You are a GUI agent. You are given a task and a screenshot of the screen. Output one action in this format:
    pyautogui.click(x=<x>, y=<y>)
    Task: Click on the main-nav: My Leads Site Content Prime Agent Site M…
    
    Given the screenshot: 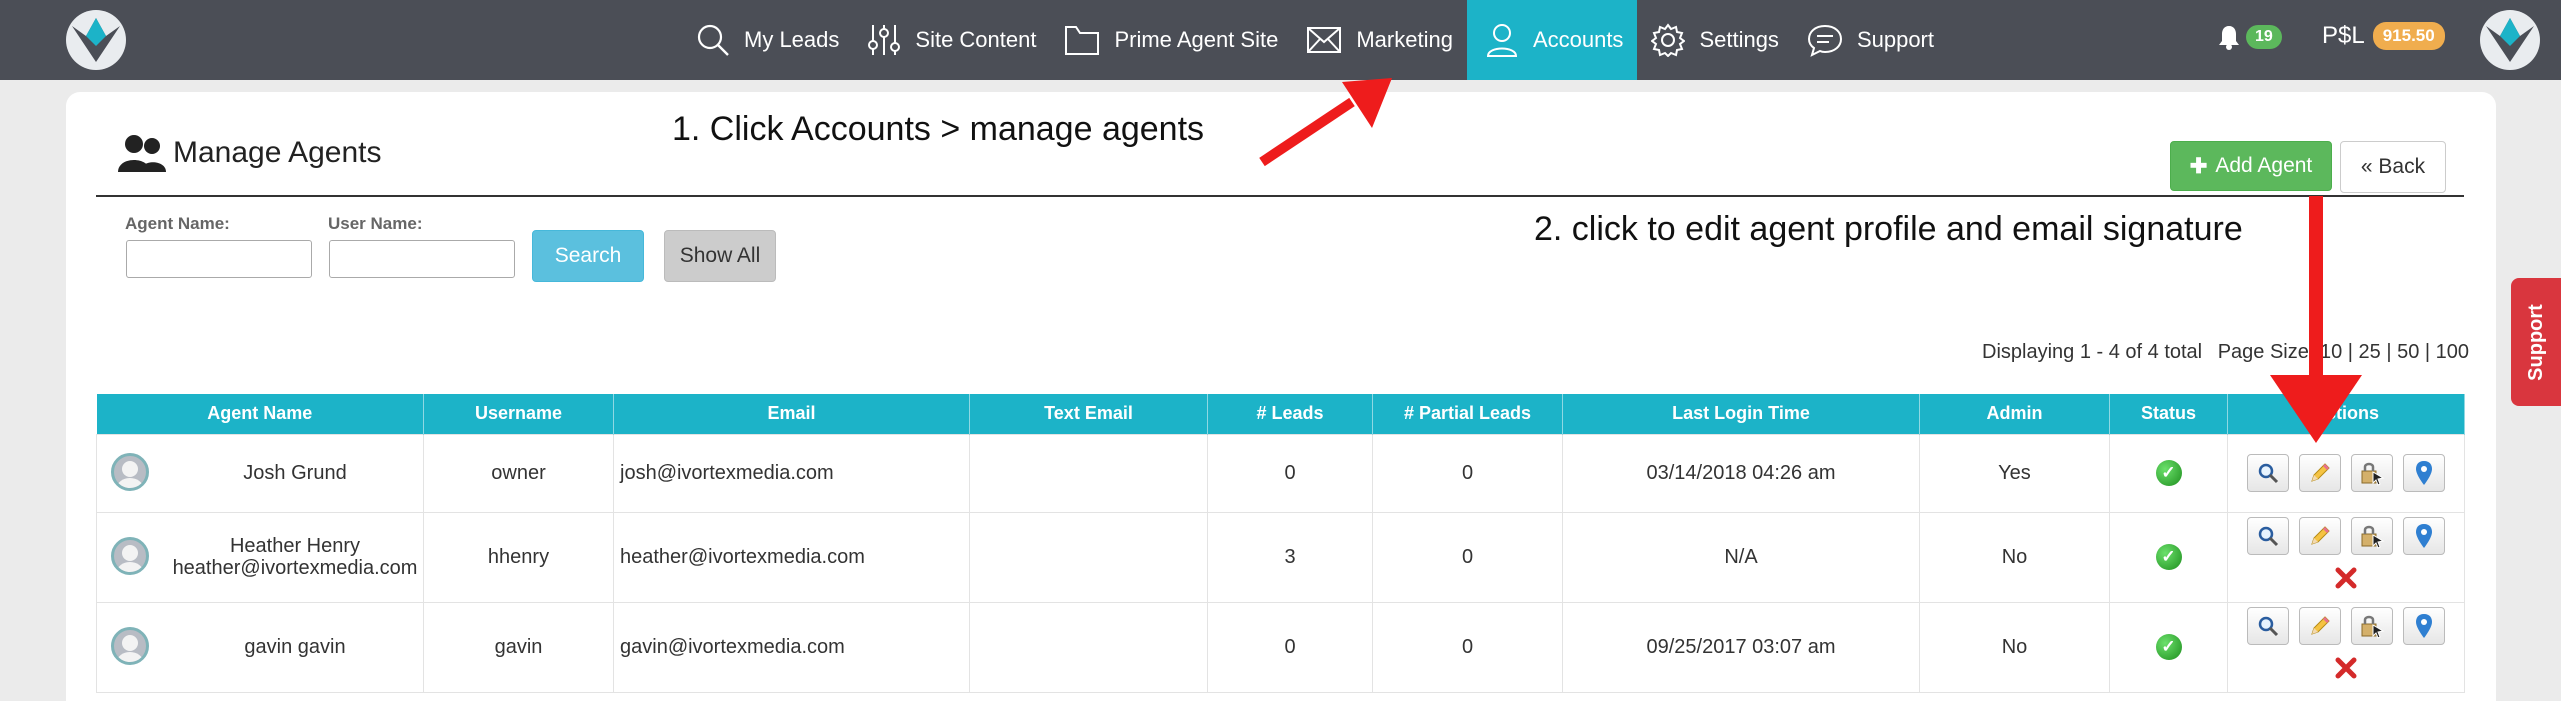 What is the action you would take?
    pyautogui.click(x=1315, y=40)
    